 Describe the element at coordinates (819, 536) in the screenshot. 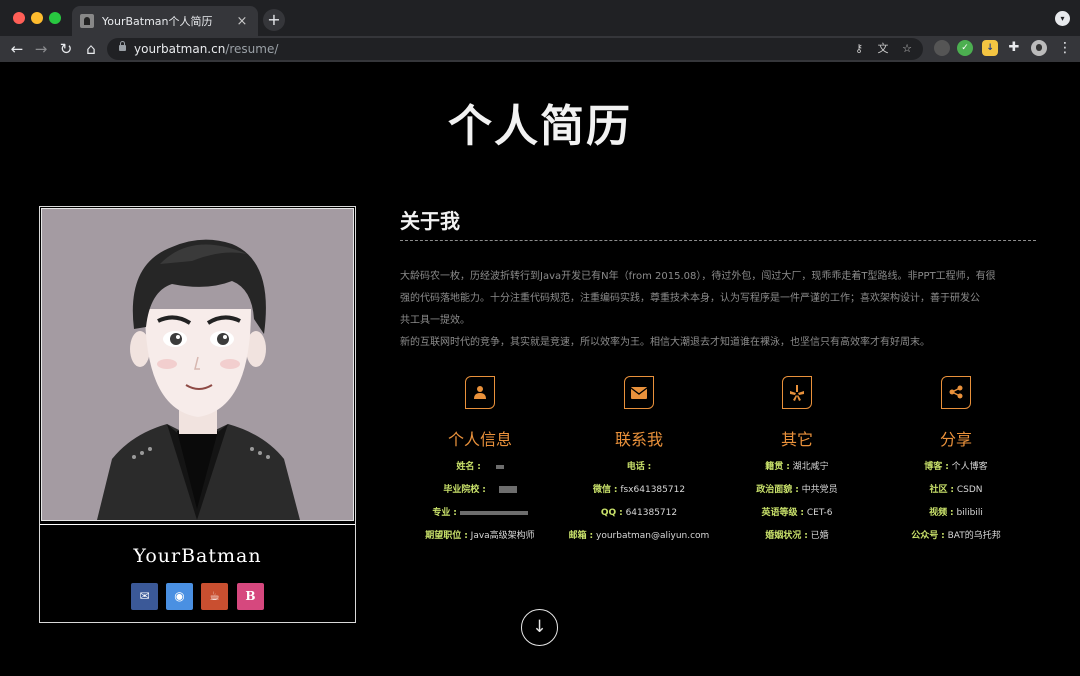

I see `row-value: 已婚` at that location.